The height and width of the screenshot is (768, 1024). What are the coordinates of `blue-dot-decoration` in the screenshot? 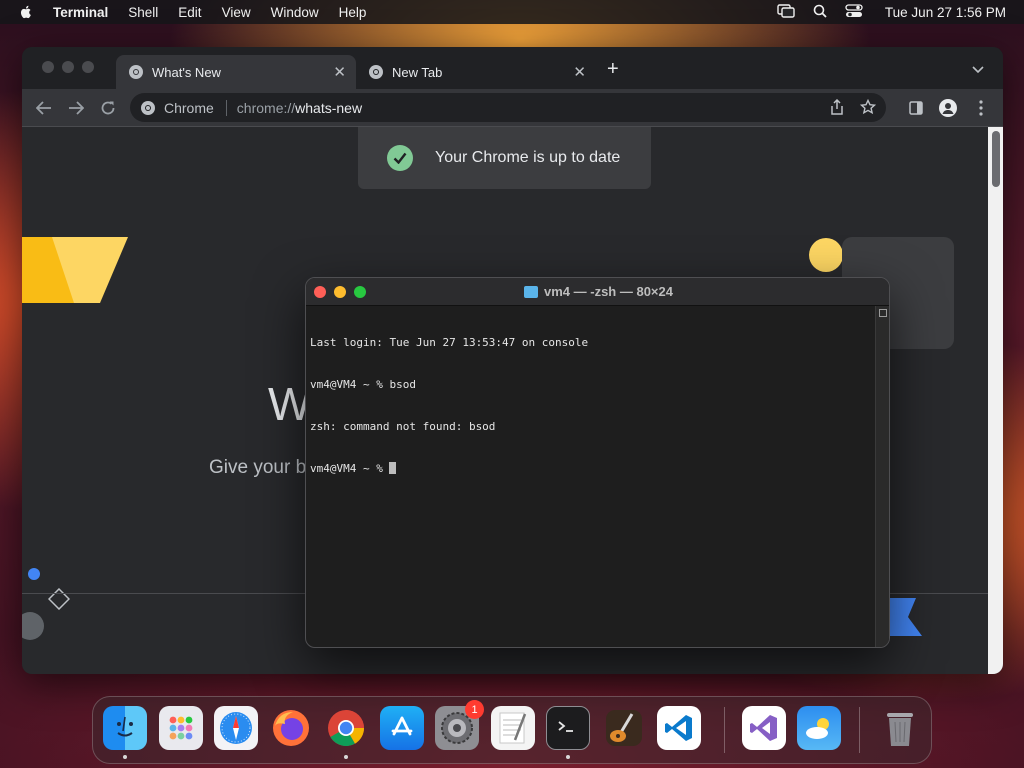 It's located at (34, 574).